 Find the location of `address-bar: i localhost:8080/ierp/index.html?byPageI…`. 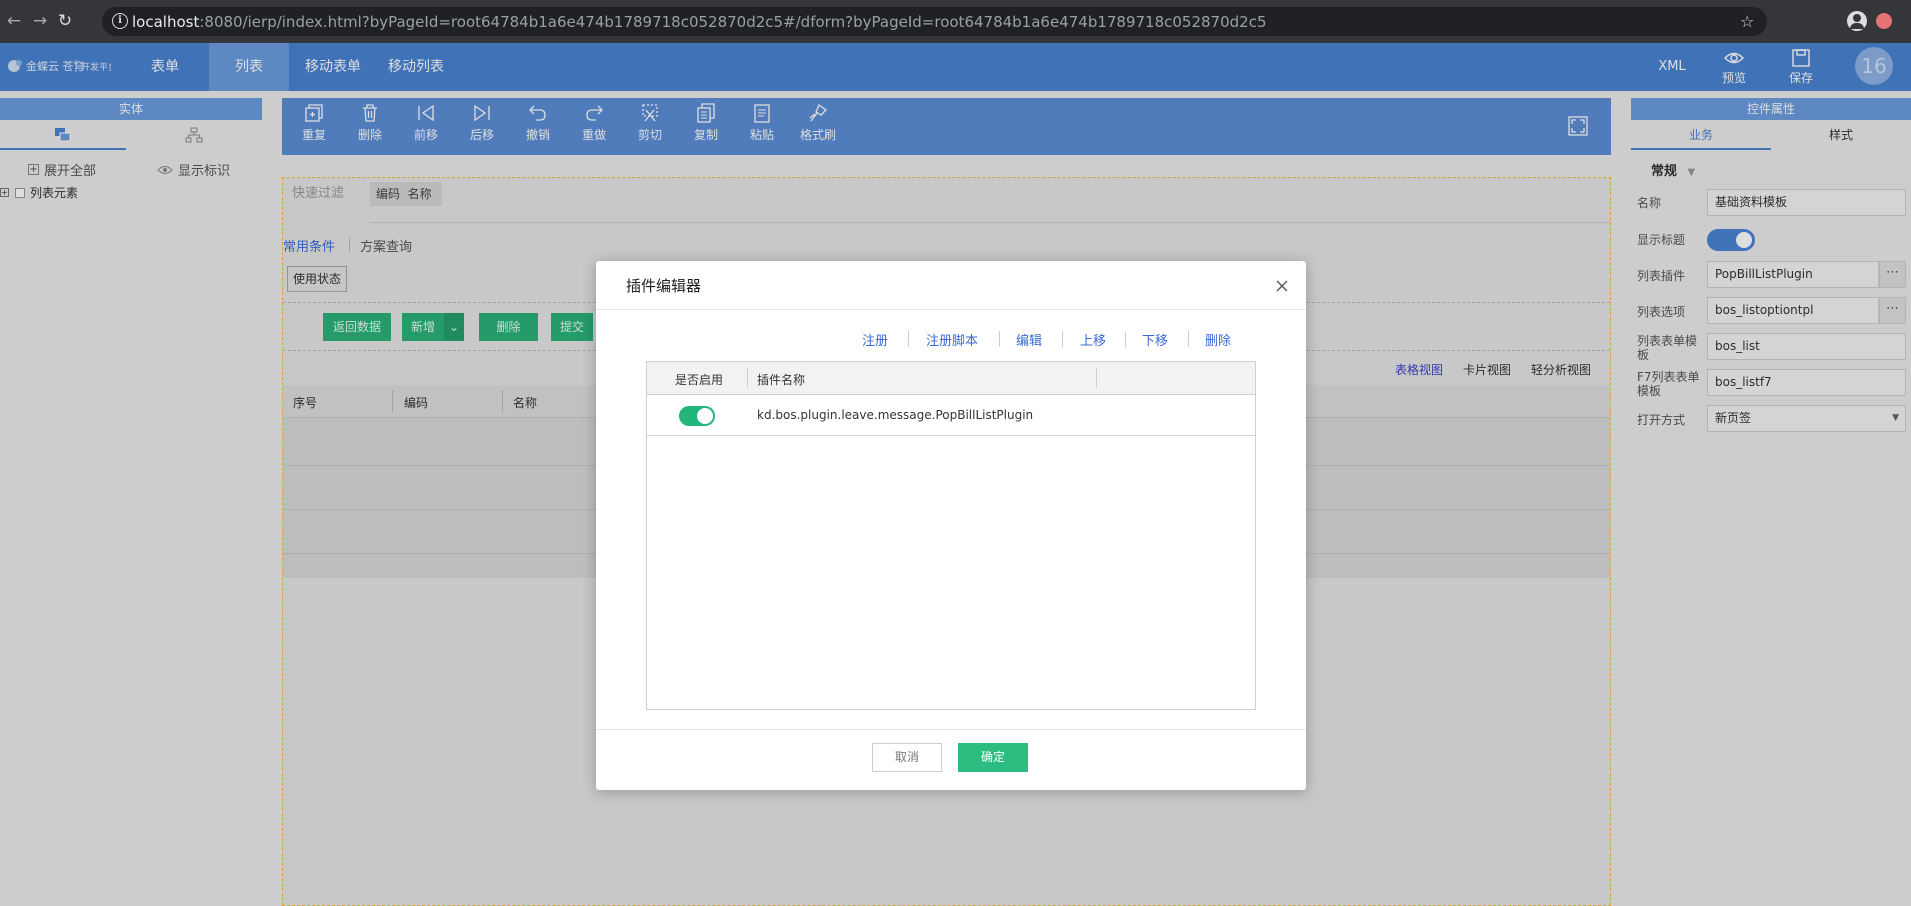

address-bar: i localhost:8080/ierp/index.html?byPageI… is located at coordinates (934, 21).